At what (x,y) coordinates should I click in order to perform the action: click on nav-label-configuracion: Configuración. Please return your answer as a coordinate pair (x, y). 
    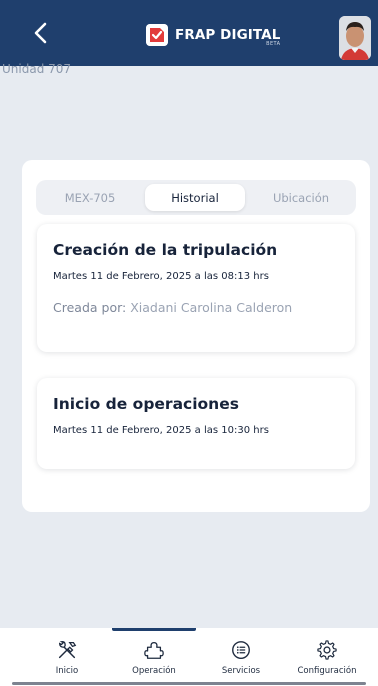
    Looking at the image, I should click on (327, 671).